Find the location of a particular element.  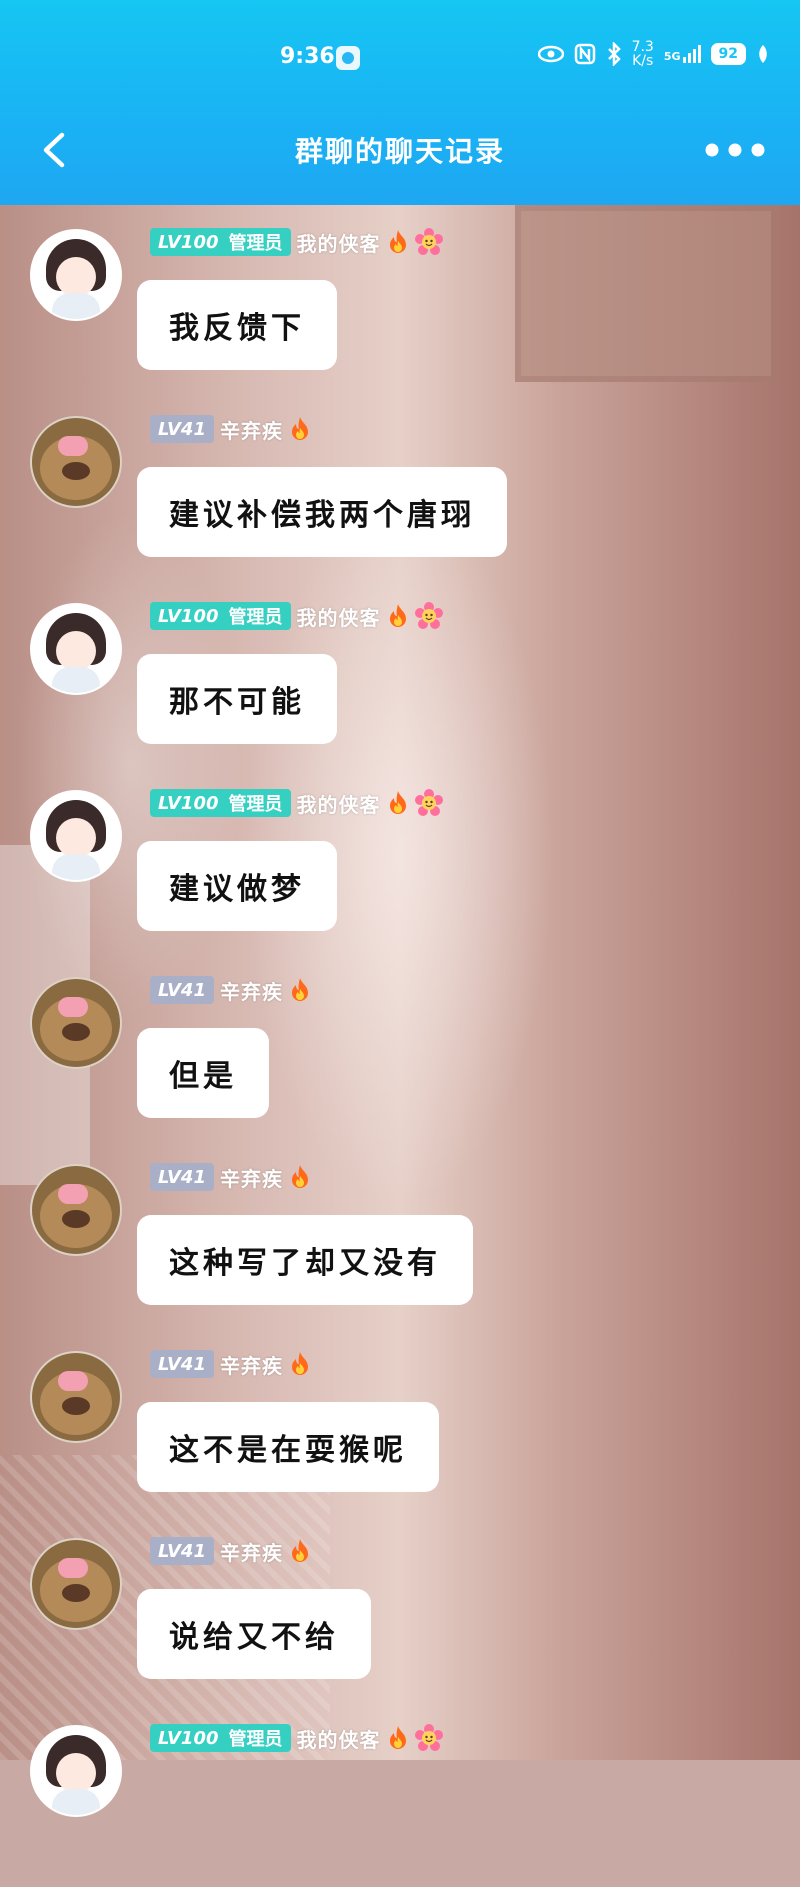

message-item: LV41 辛弃疾但是 is located at coordinates (400, 1046).